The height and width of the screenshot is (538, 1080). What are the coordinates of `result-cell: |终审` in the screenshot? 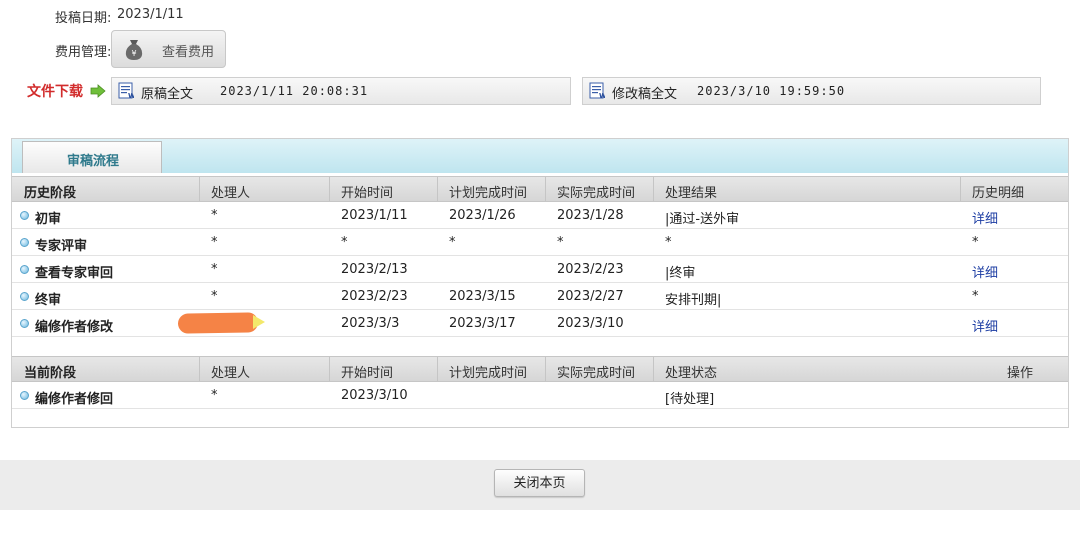 It's located at (680, 273).